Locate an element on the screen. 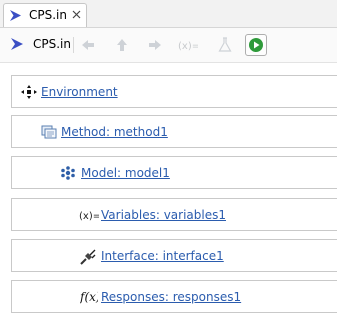 Image resolution: width=337 pixels, height=330 pixels. responses-icon: f(x) is located at coordinates (90, 297).